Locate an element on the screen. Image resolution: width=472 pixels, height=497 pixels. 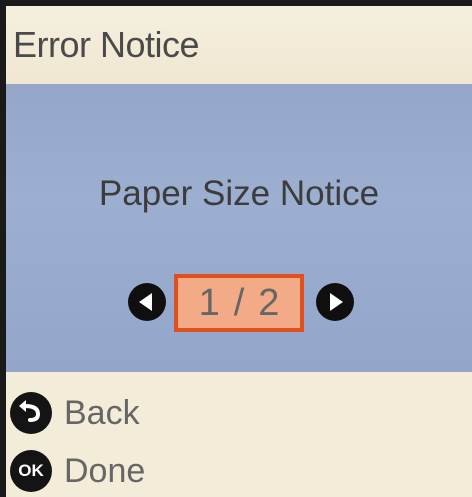
page-navigator: 1 / 2 is located at coordinates (239, 303).